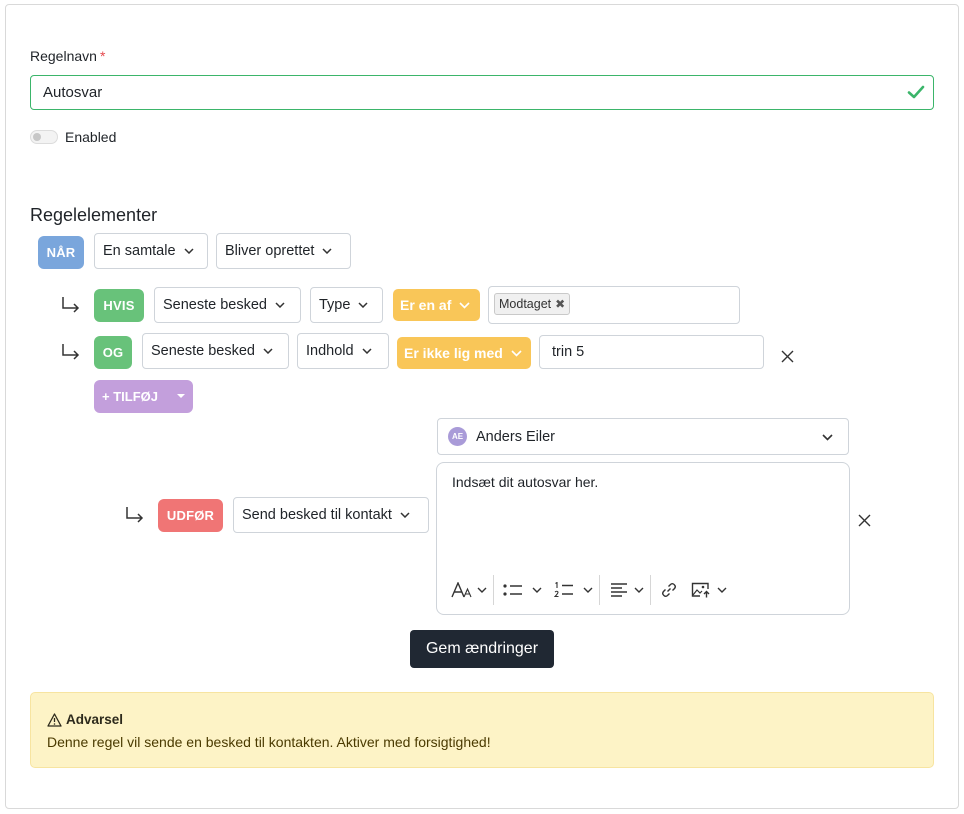  What do you see at coordinates (61, 252) in the screenshot?
I see `when-badge: NÅR` at bounding box center [61, 252].